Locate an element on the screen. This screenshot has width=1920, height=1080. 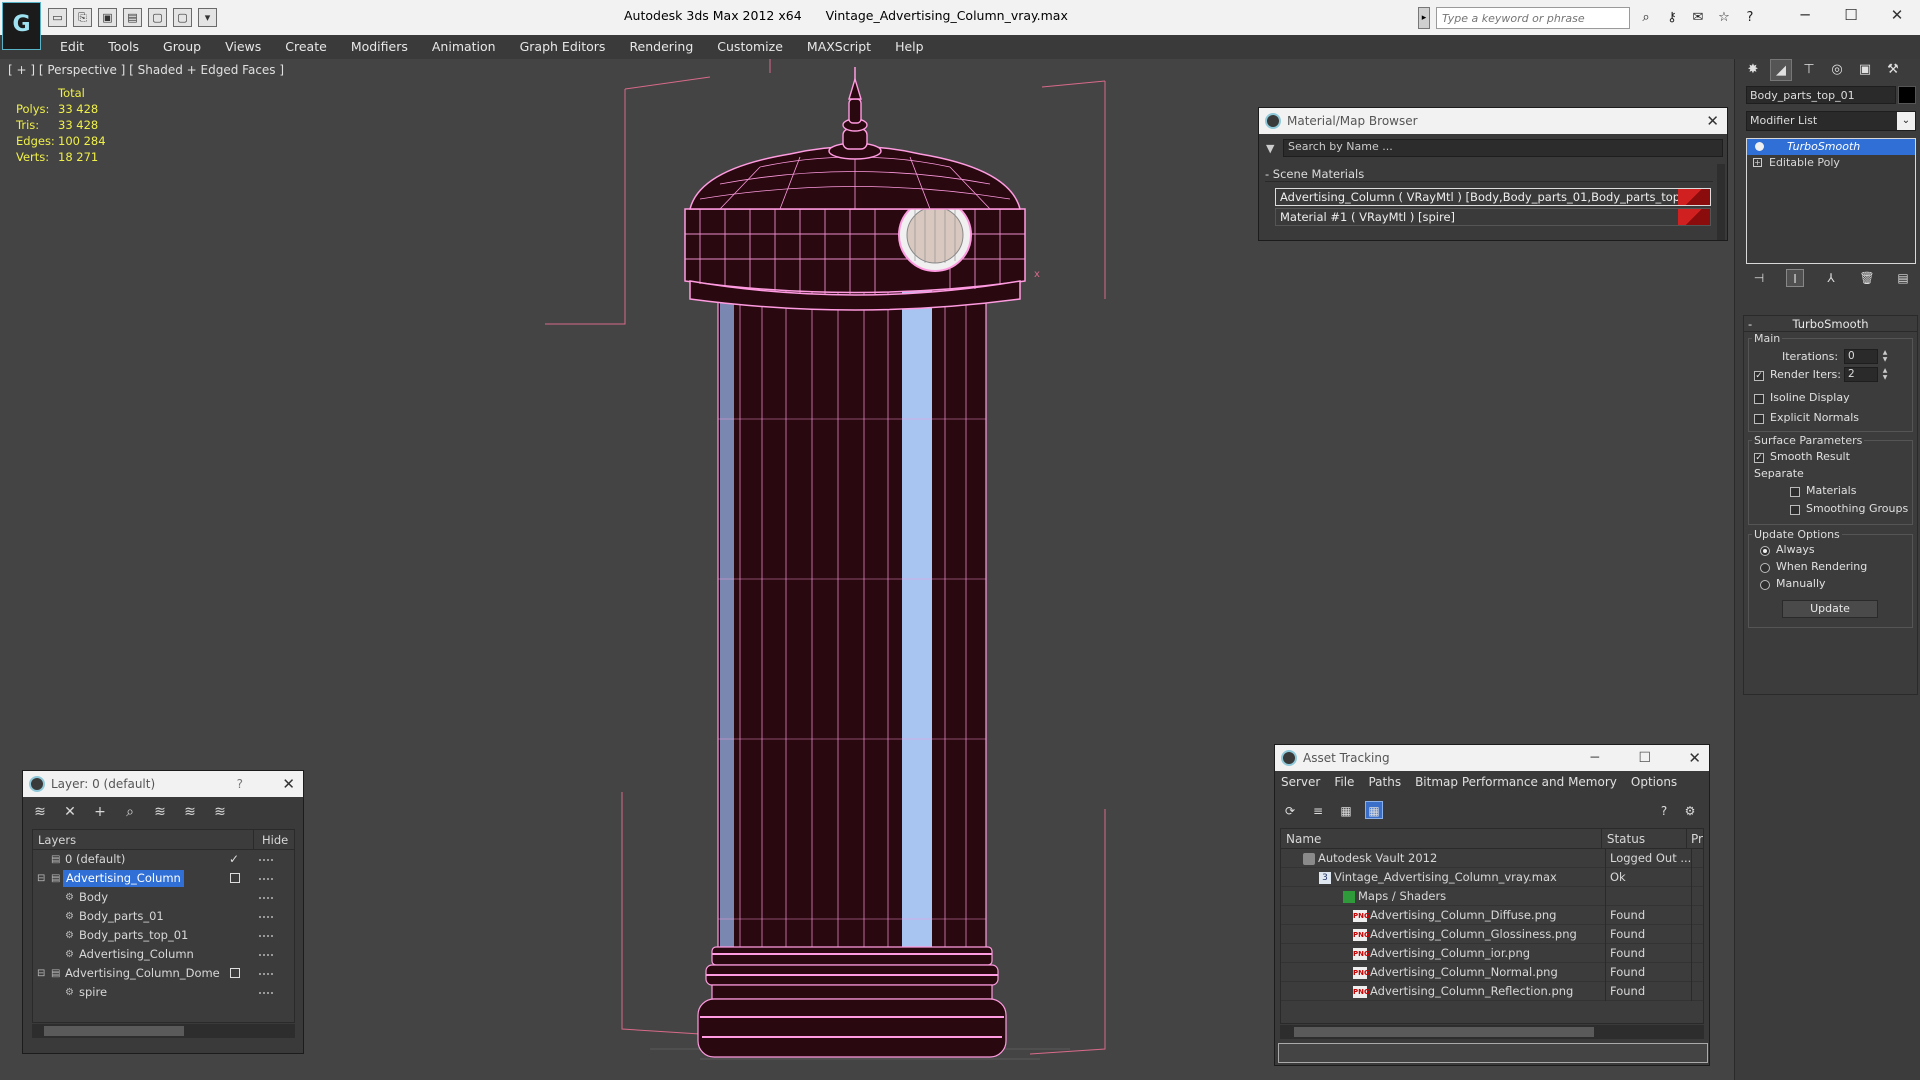
hide-all-layers-icon: ≋ is located at coordinates (190, 812).